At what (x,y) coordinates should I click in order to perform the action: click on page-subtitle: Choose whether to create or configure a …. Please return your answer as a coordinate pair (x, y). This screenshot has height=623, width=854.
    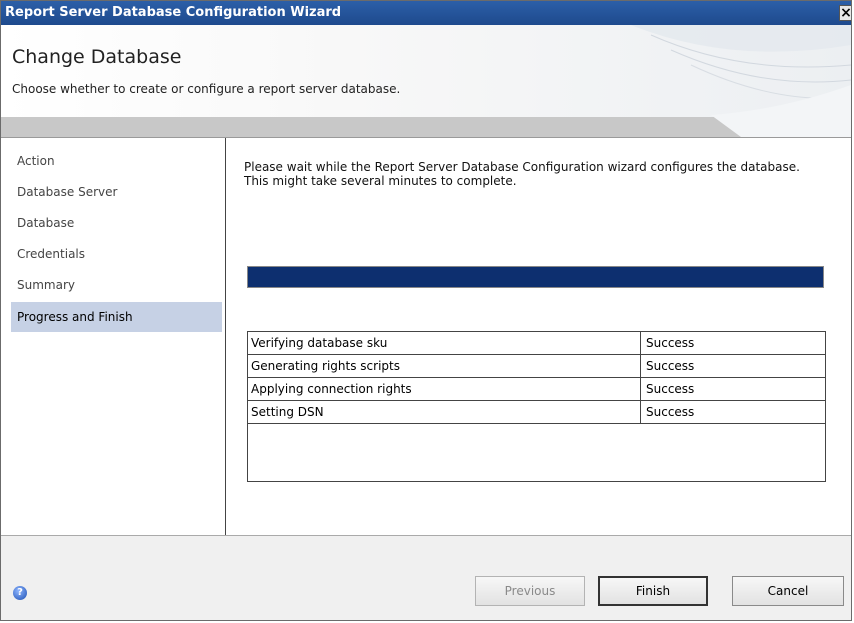
    Looking at the image, I should click on (206, 89).